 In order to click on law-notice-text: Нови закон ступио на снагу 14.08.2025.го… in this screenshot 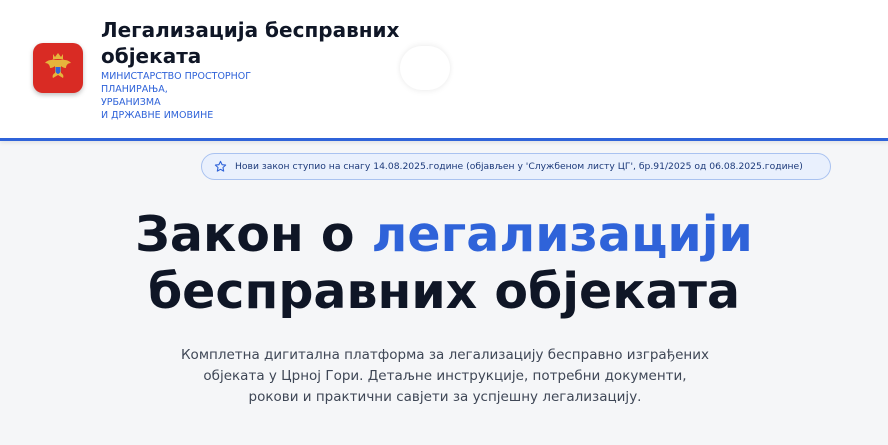, I will do `click(519, 166)`.